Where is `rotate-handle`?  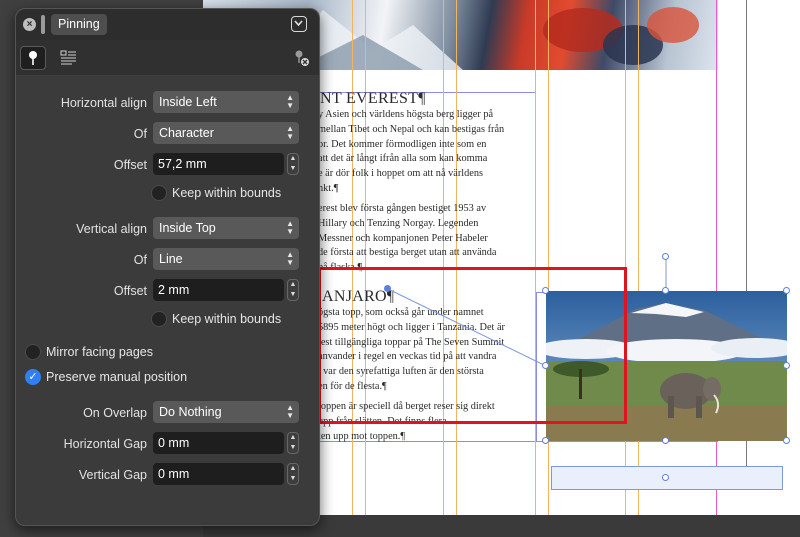 rotate-handle is located at coordinates (665, 256).